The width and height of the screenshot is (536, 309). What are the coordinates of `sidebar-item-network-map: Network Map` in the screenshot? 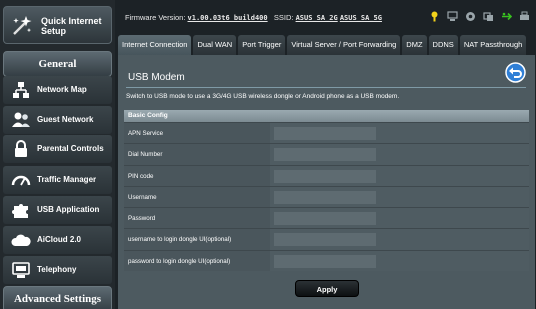 It's located at (57, 90).